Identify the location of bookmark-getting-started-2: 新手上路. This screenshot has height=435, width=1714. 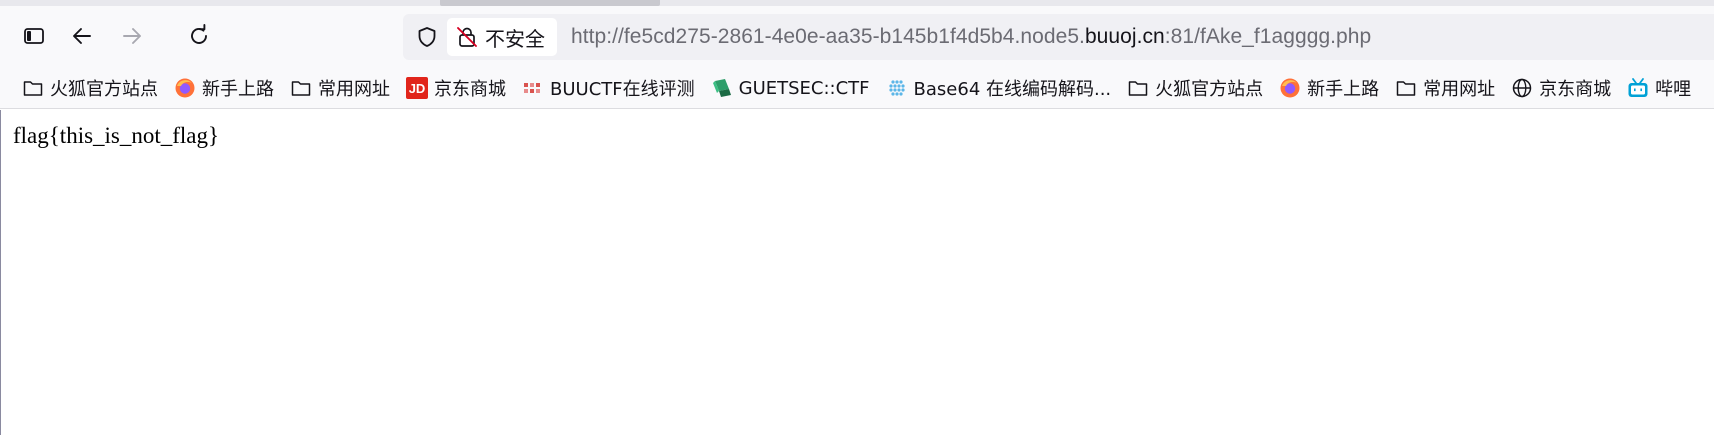
(1331, 88).